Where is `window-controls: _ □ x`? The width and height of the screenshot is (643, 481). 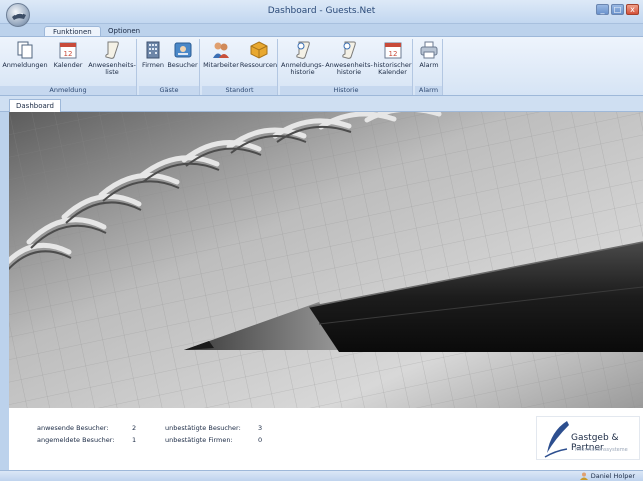
window-controls: _ □ x is located at coordinates (617, 9).